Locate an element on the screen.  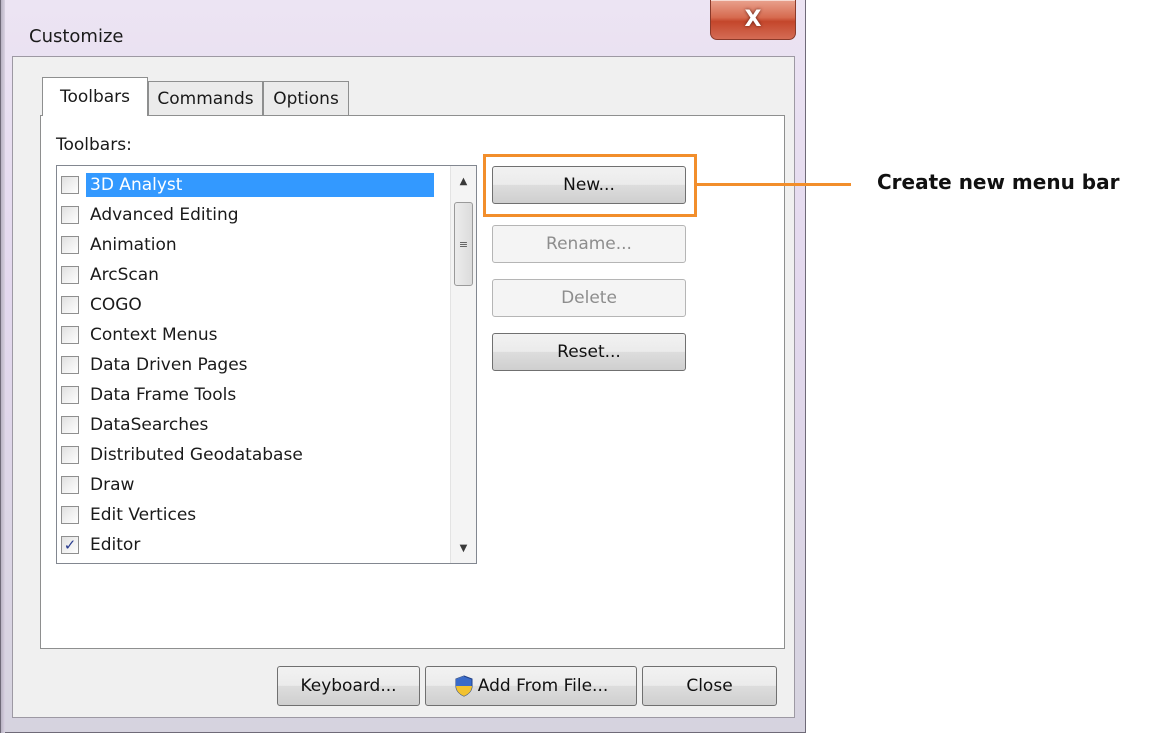
vertical-scrollbar: ▲ ≡ ▼ is located at coordinates (463, 364).